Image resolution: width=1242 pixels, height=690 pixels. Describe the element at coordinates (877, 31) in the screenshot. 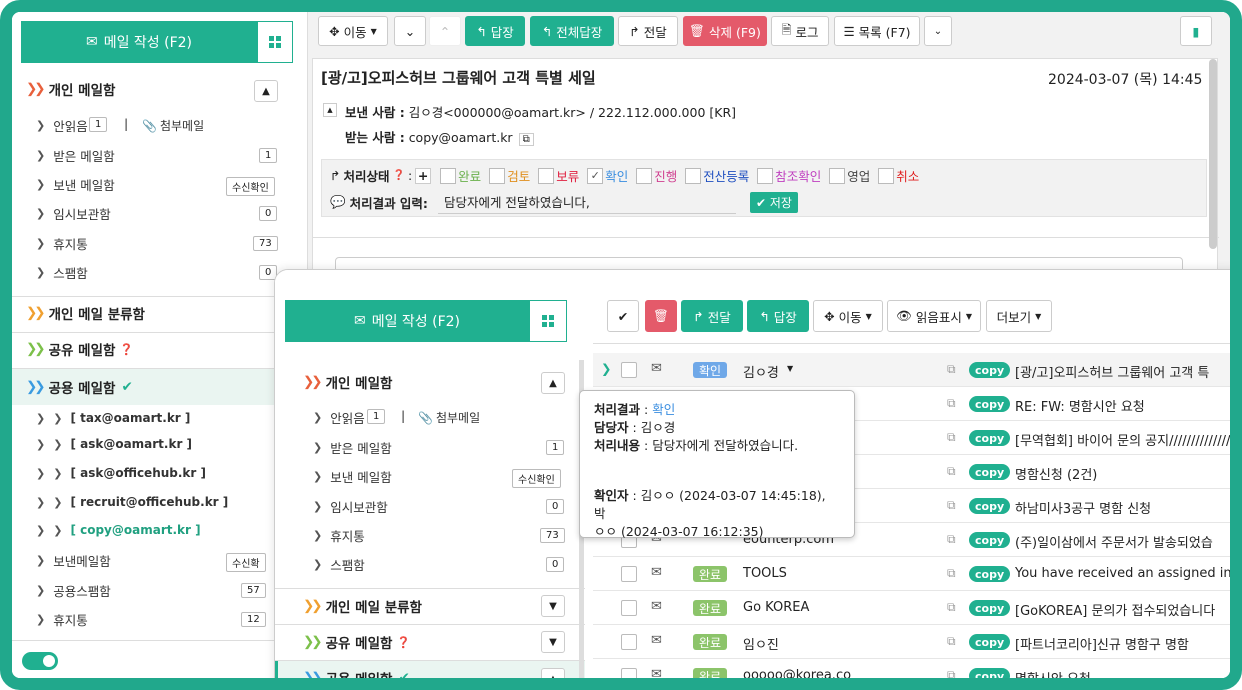

I see `list-button: ☰ 목록 (F7)` at that location.